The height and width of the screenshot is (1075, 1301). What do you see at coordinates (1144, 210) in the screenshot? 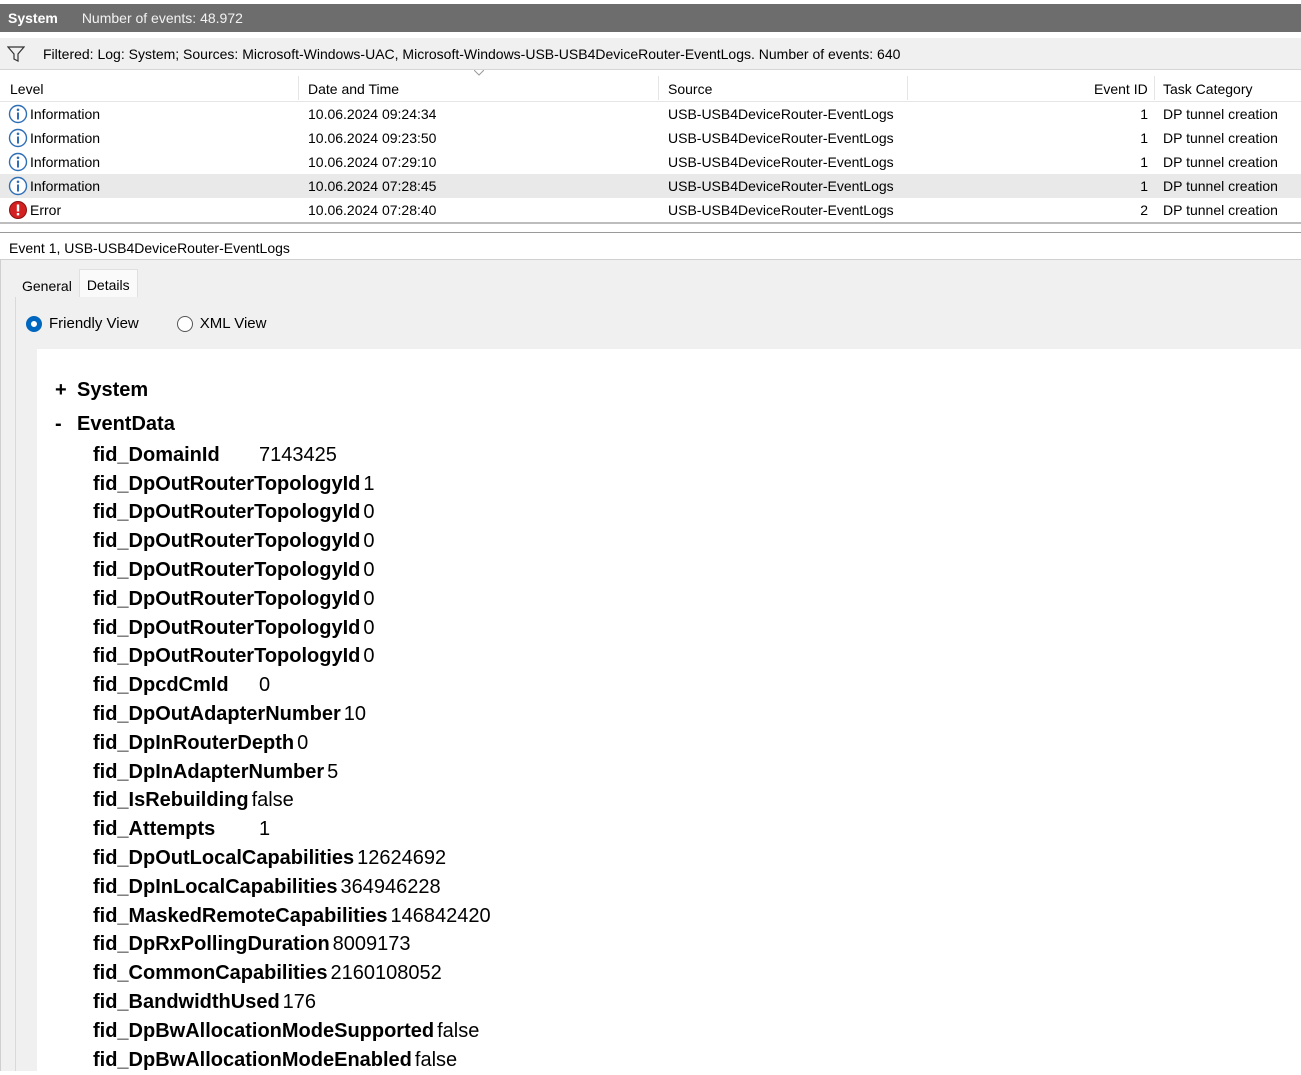
I see `event-id-cell: 2` at bounding box center [1144, 210].